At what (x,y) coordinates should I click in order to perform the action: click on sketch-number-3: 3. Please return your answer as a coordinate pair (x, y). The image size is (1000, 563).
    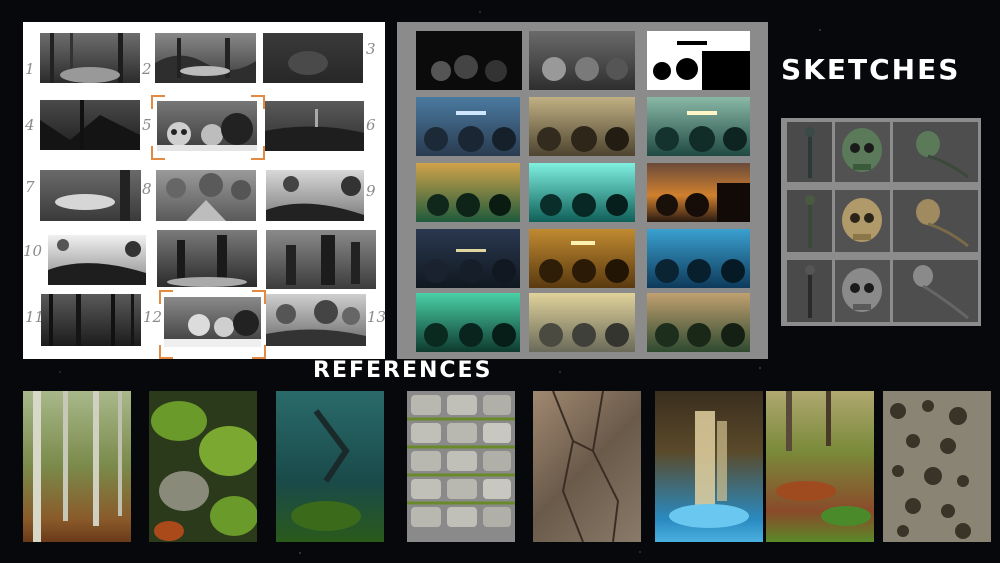
    Looking at the image, I should click on (371, 49).